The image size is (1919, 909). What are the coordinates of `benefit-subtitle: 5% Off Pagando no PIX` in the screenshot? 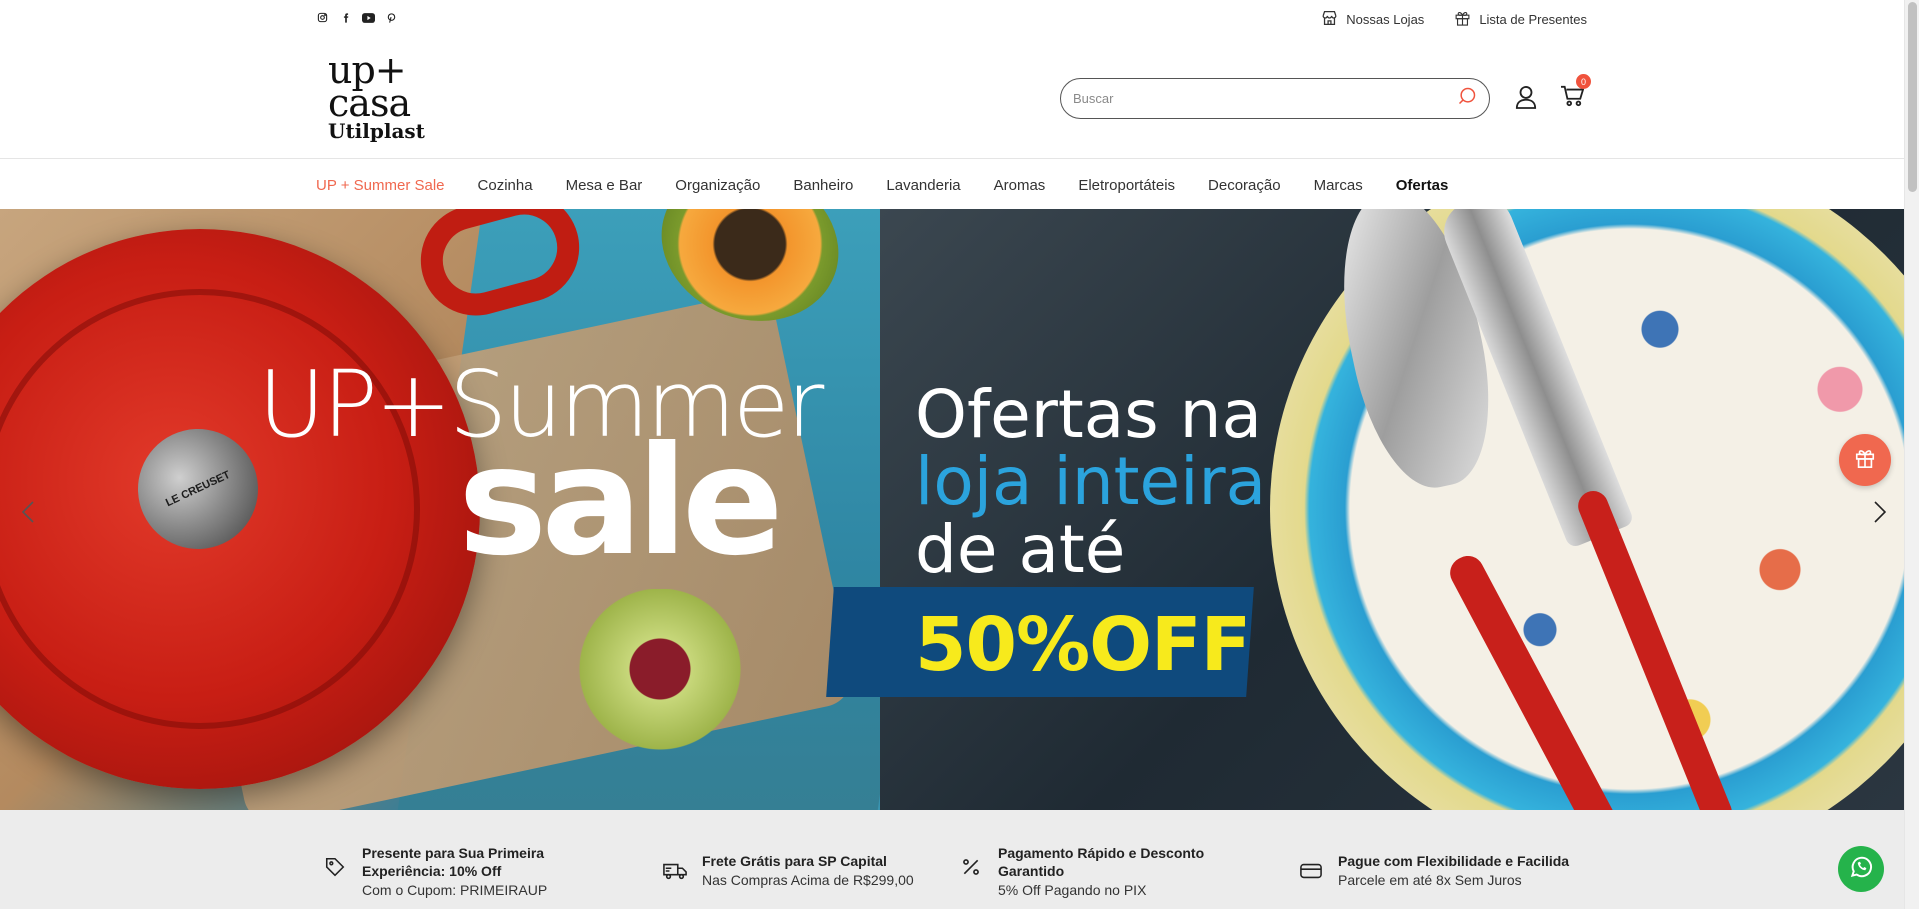 It's located at (1072, 890).